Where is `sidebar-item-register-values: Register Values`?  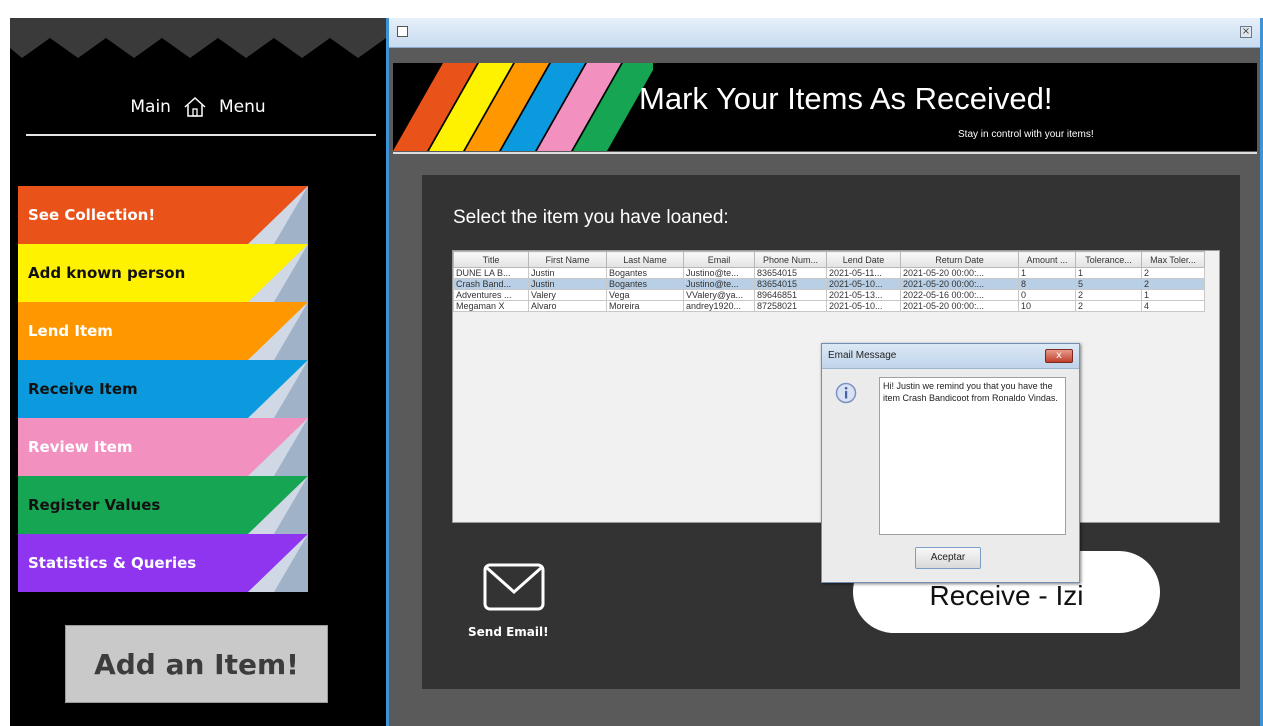
sidebar-item-register-values: Register Values is located at coordinates (163, 505).